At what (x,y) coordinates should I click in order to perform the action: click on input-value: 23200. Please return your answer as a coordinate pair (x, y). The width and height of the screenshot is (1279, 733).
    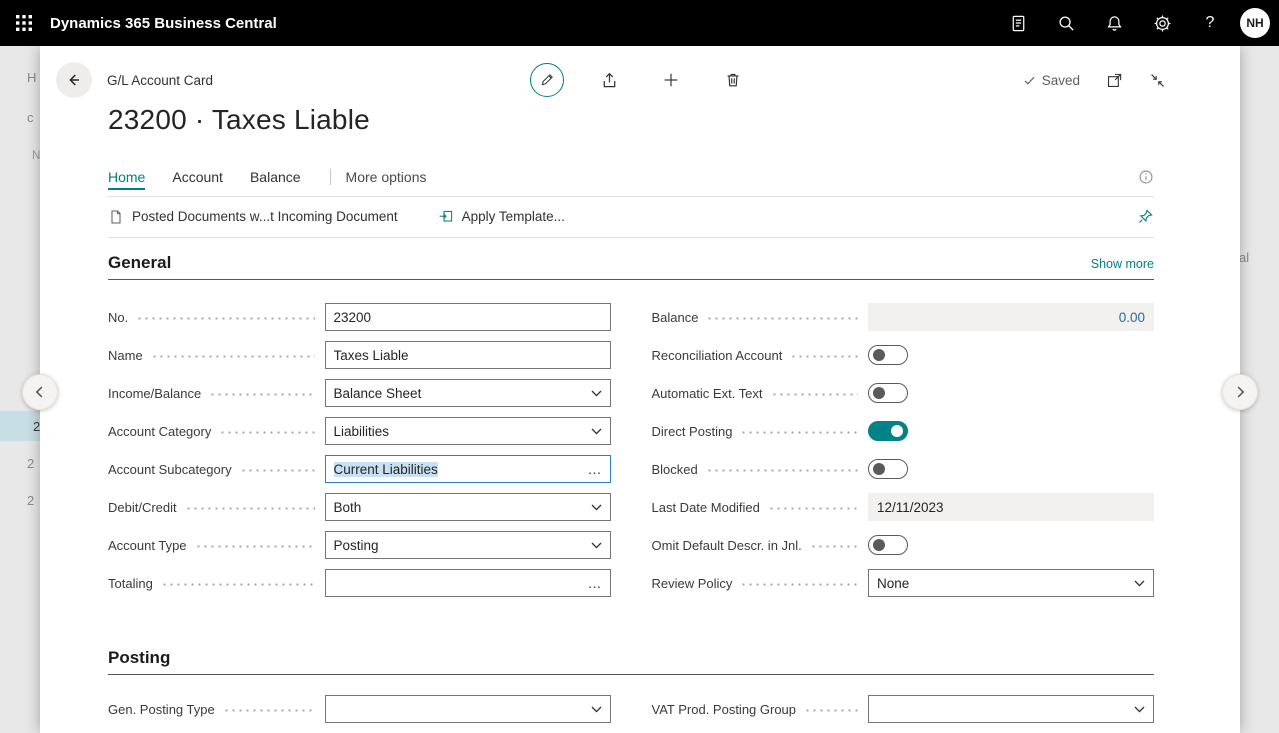
    Looking at the image, I should click on (352, 317).